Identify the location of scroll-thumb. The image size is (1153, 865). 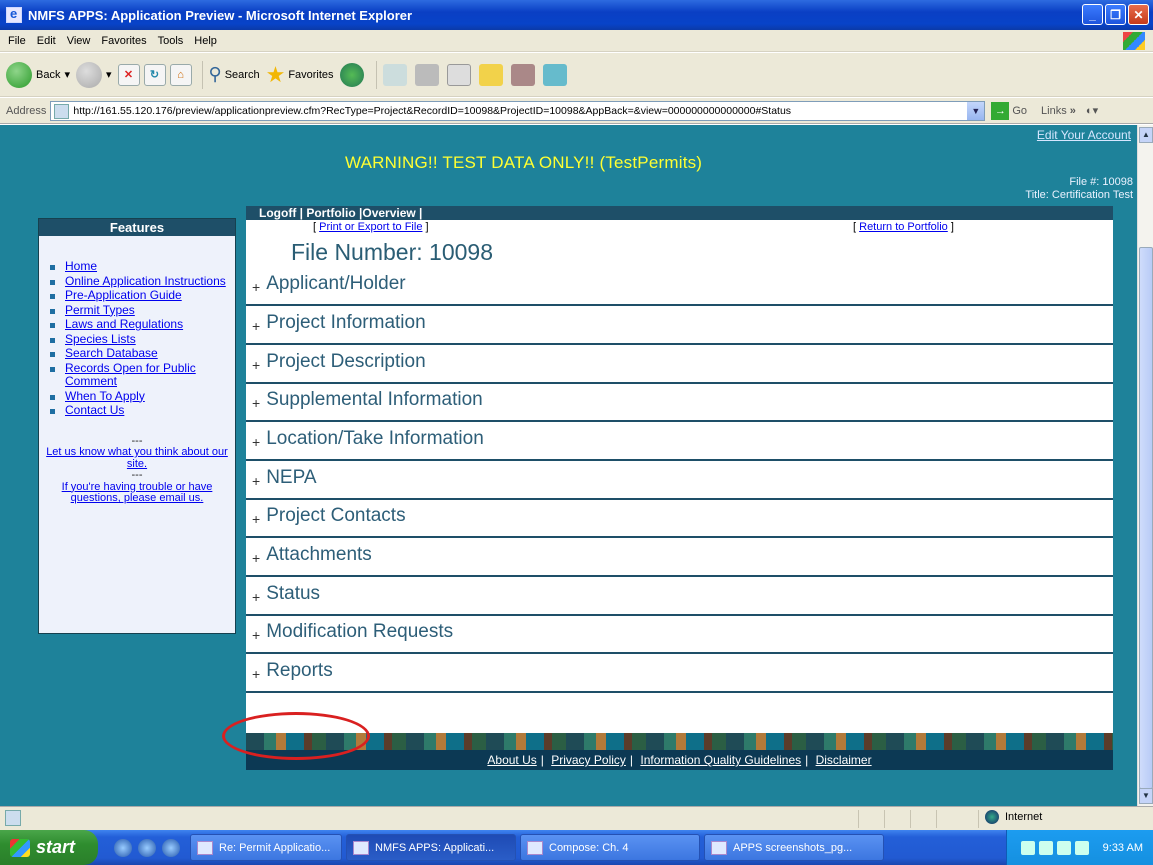
(1146, 518).